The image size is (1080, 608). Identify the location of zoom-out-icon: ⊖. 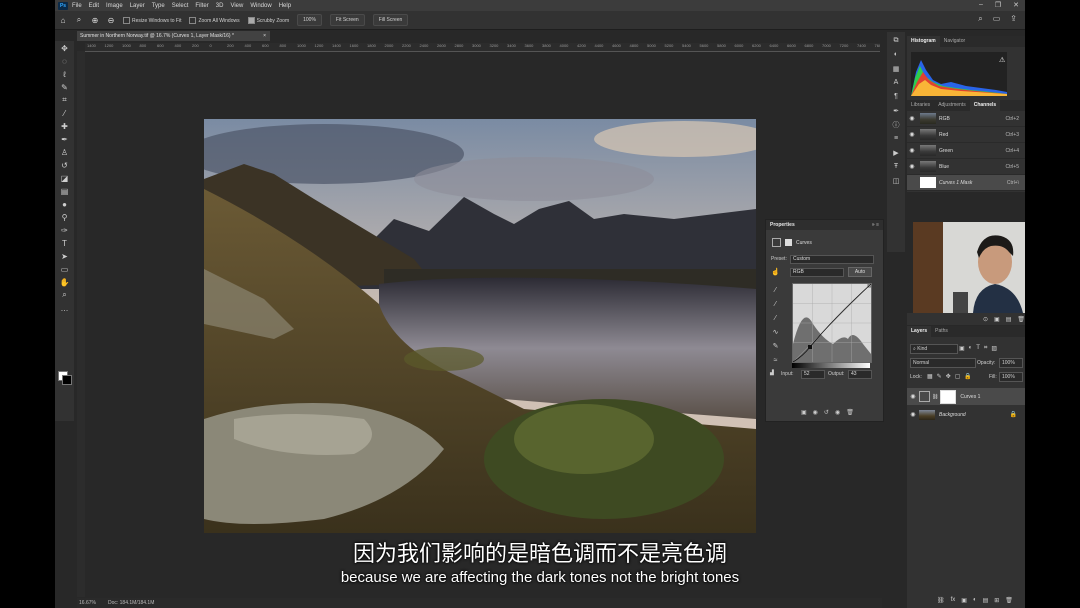
(111, 20).